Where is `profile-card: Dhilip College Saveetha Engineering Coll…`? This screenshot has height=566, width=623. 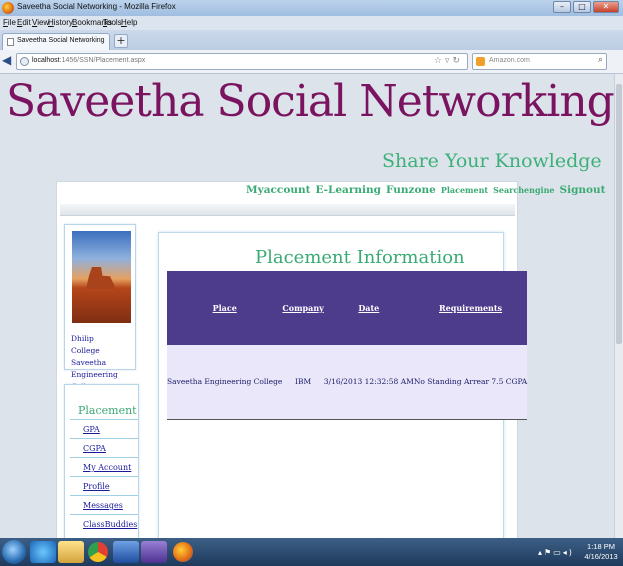
profile-card: Dhilip College Saveetha Engineering Coll… is located at coordinates (100, 307).